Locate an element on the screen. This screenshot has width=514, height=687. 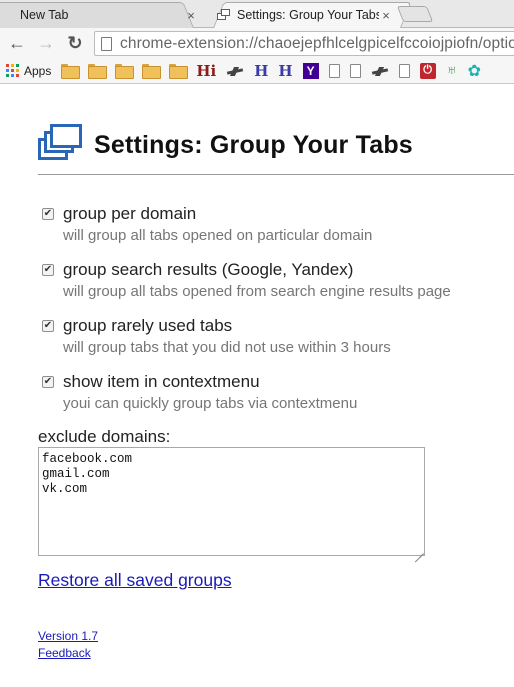
tab-strip: New Tab × Settings: Group Your Tabs × is located at coordinates (257, 14).